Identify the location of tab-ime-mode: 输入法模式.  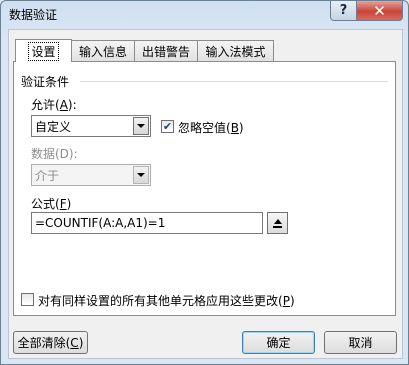
(235, 50).